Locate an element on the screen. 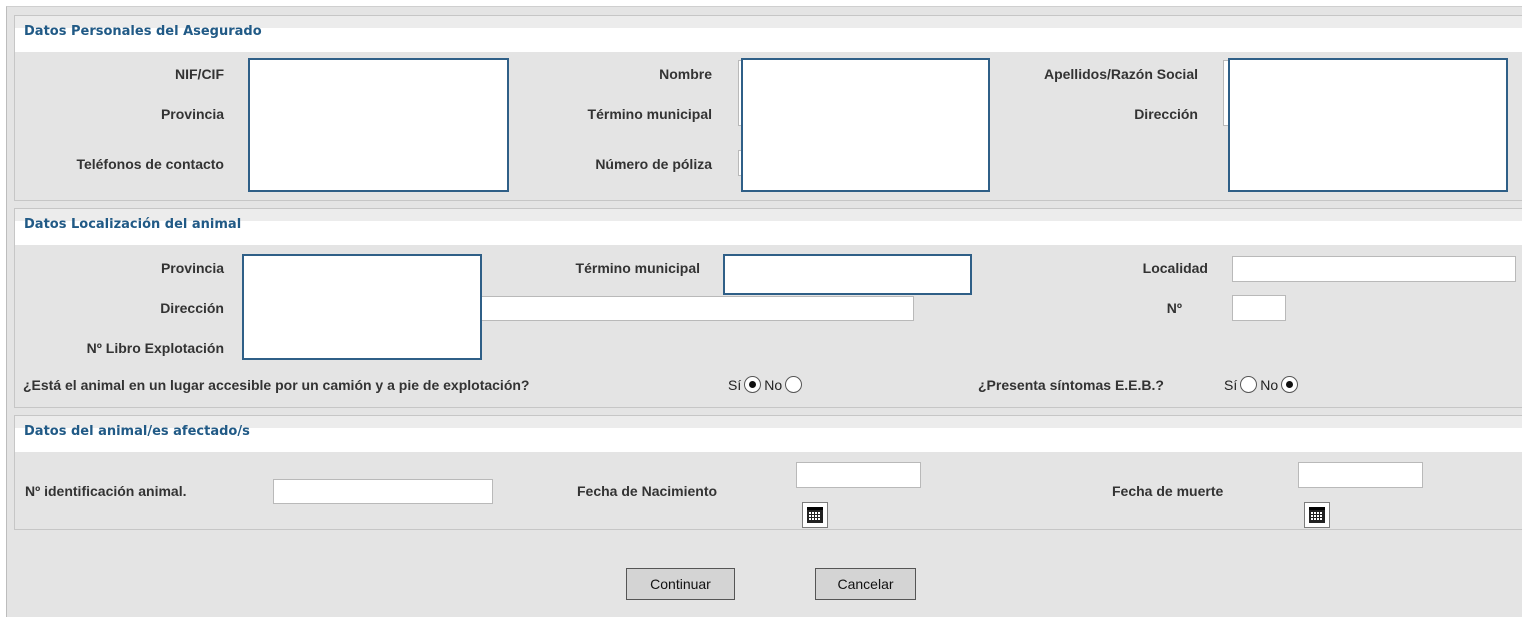 This screenshot has height=617, width=1522. numero-input is located at coordinates (1259, 308).